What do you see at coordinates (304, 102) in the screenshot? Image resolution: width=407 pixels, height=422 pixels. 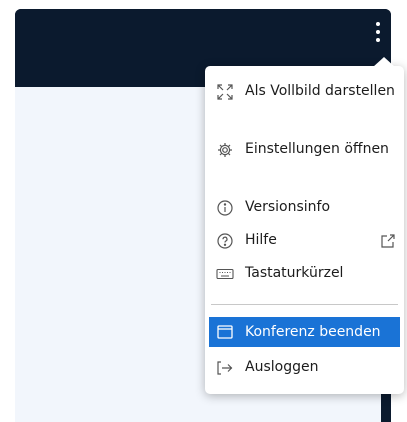 I see `menu-item-fullscreen: Als Vollbild darstellen` at bounding box center [304, 102].